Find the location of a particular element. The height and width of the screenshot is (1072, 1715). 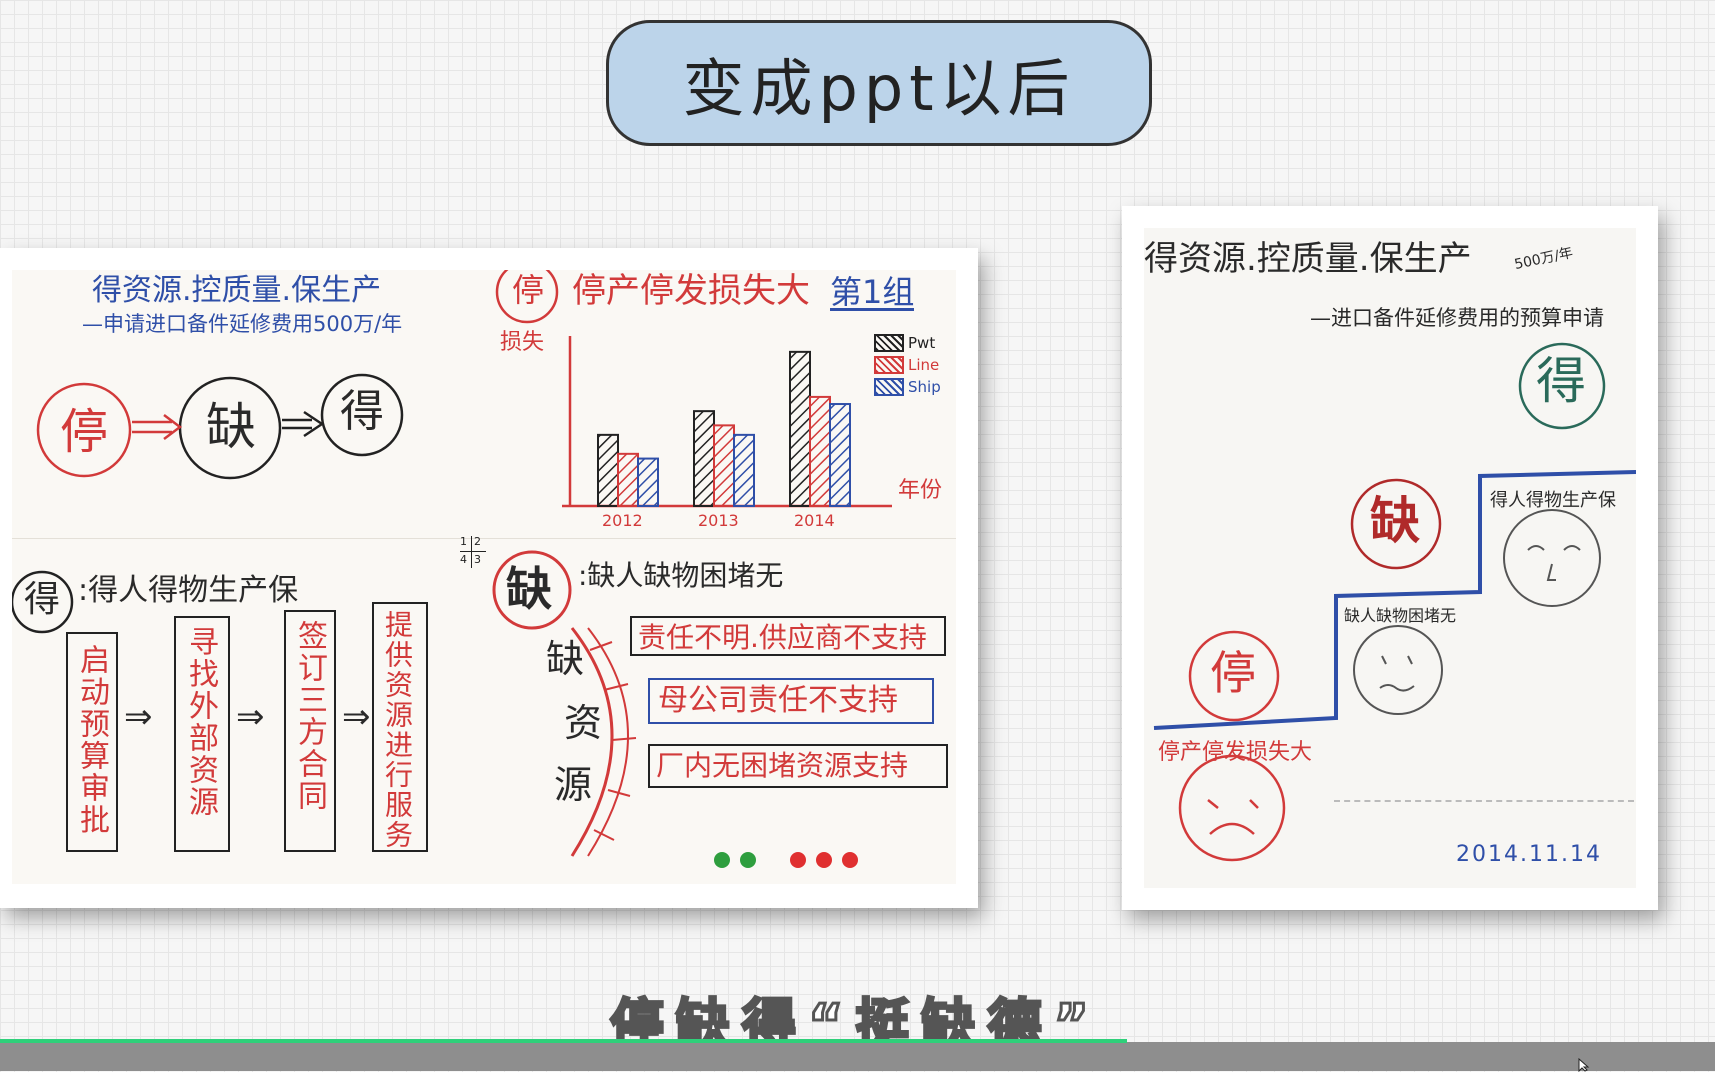

legend-item: Ship is located at coordinates (907, 387).